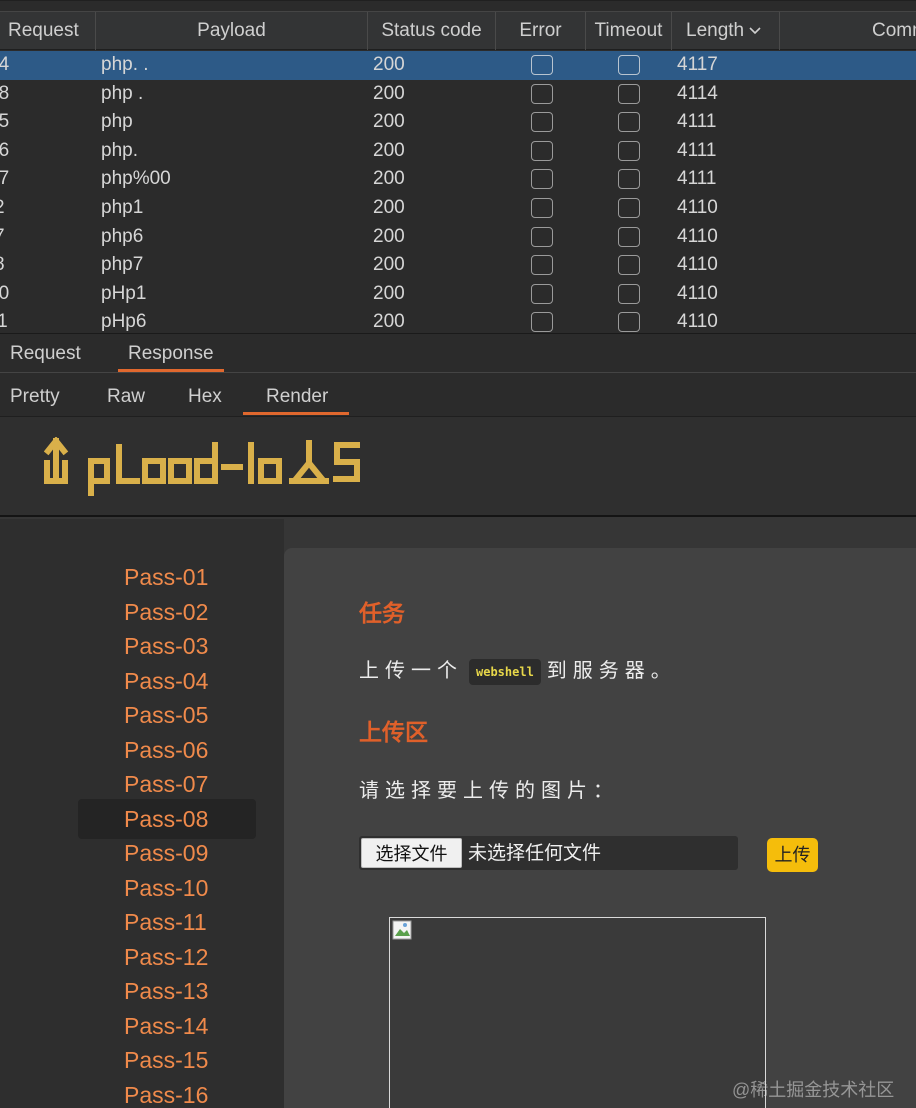  Describe the element at coordinates (232, 31) in the screenshot. I see `column-header-payload: Payload` at that location.